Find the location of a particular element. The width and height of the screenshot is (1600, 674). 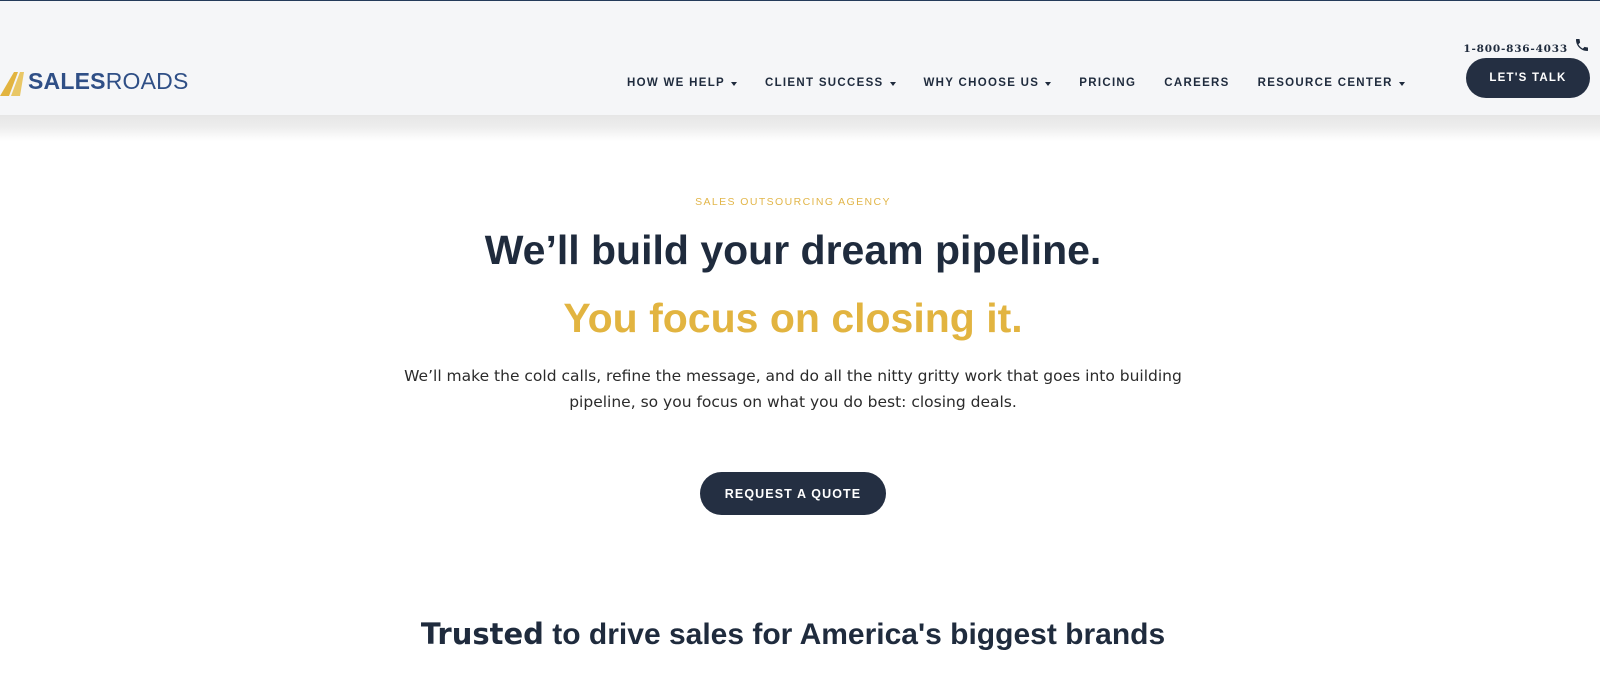

nav-item-pricing: PRICING is located at coordinates (1107, 83).